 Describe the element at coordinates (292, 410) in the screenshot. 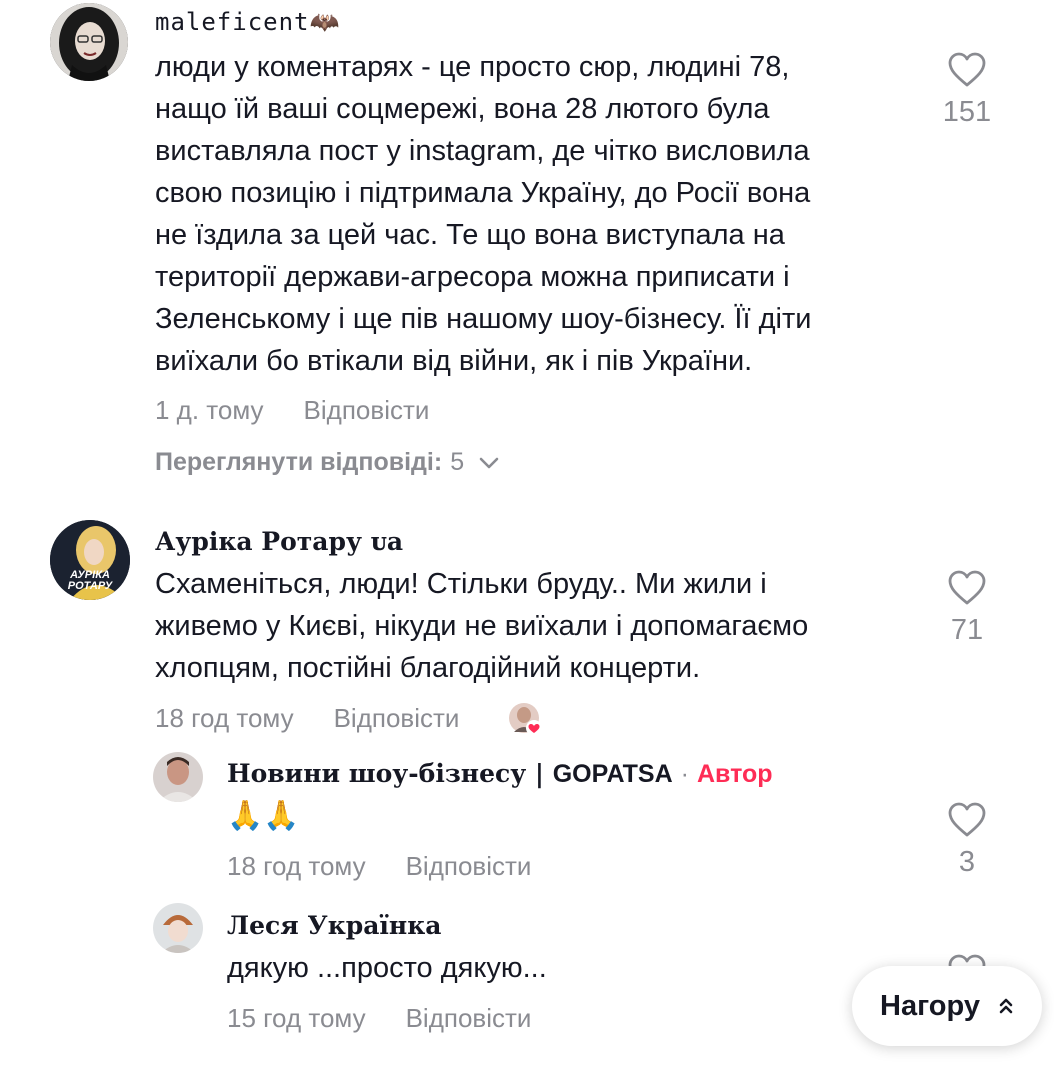

I see `comment-meta: 1 д. тому Відповісти` at that location.